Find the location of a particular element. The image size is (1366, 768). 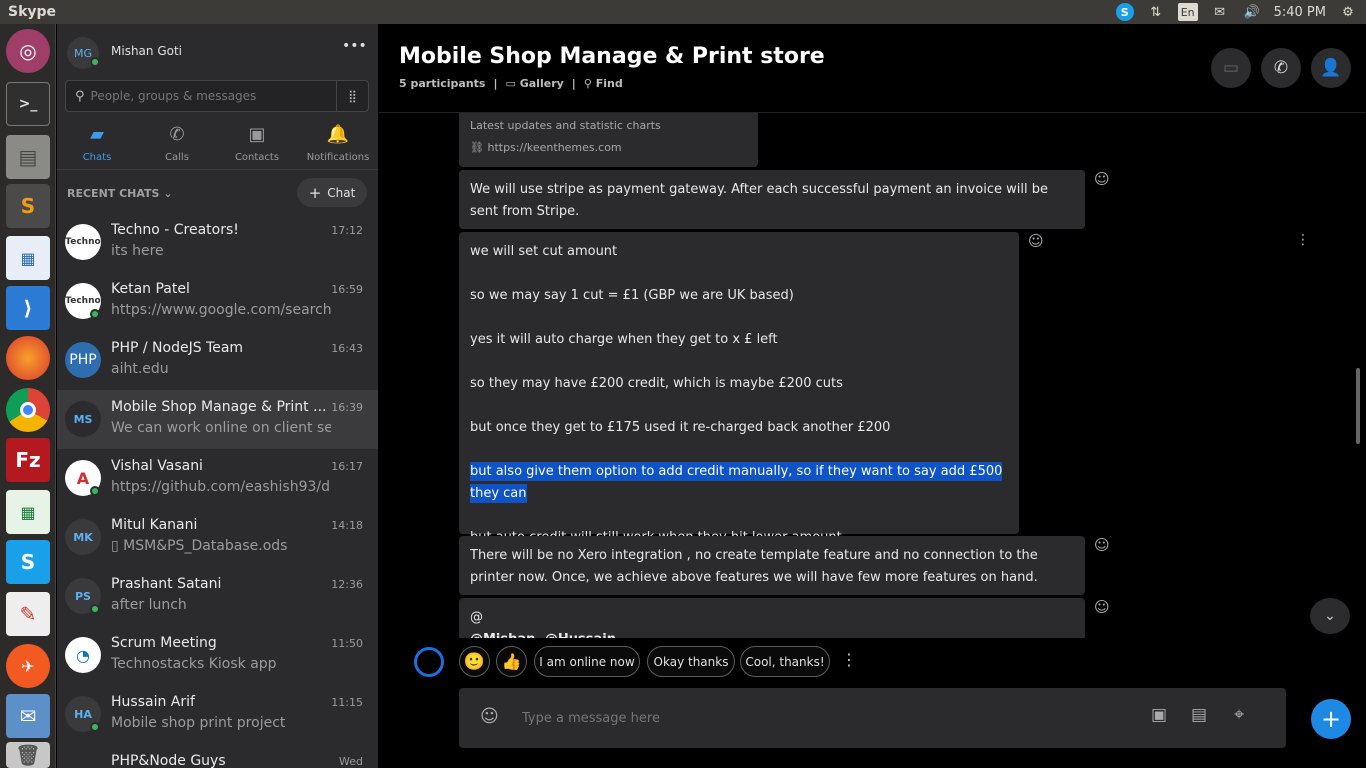

chrome-icon is located at coordinates (28, 410).